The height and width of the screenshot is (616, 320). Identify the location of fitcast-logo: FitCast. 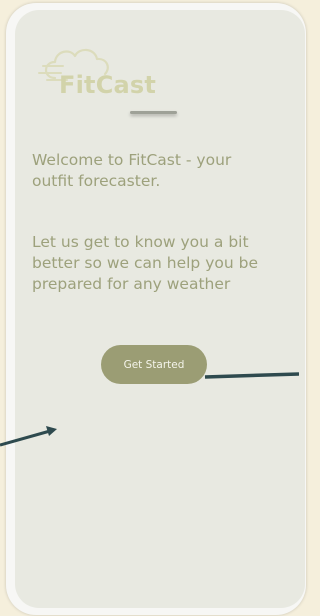
(107, 67).